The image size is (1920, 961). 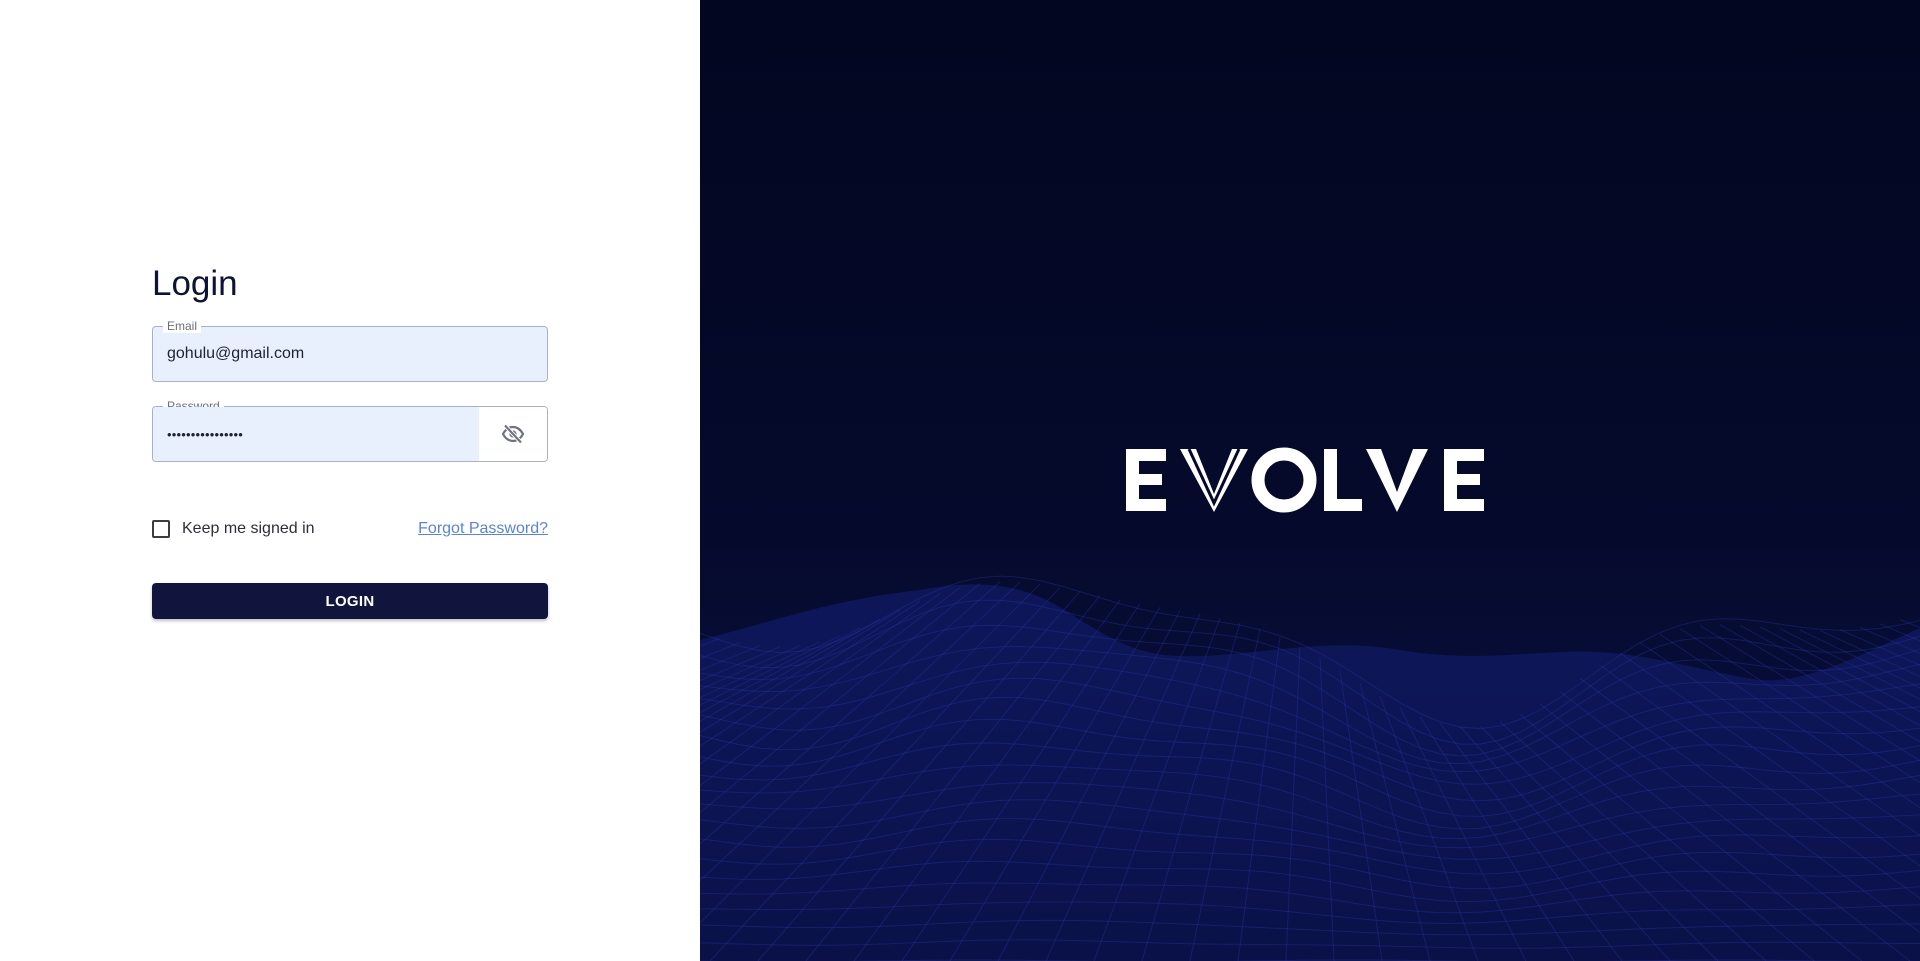 What do you see at coordinates (235, 354) in the screenshot?
I see `email-input: gohulu@gmail.com` at bounding box center [235, 354].